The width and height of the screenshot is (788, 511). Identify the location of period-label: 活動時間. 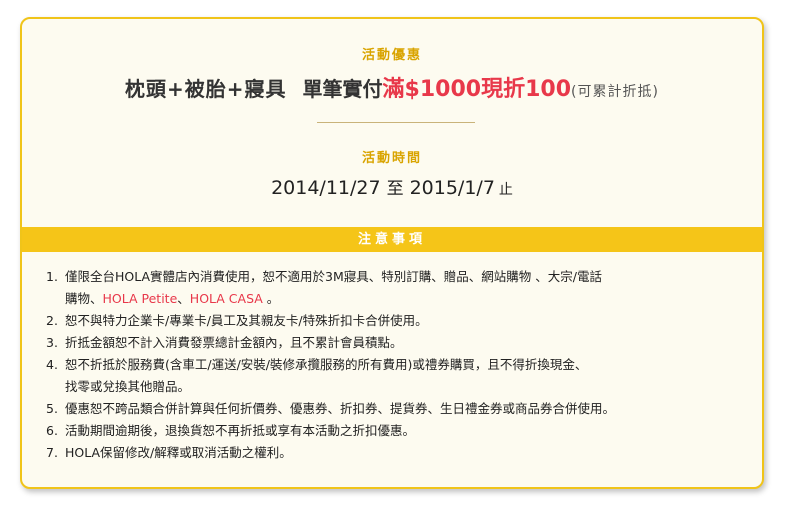
(391, 158).